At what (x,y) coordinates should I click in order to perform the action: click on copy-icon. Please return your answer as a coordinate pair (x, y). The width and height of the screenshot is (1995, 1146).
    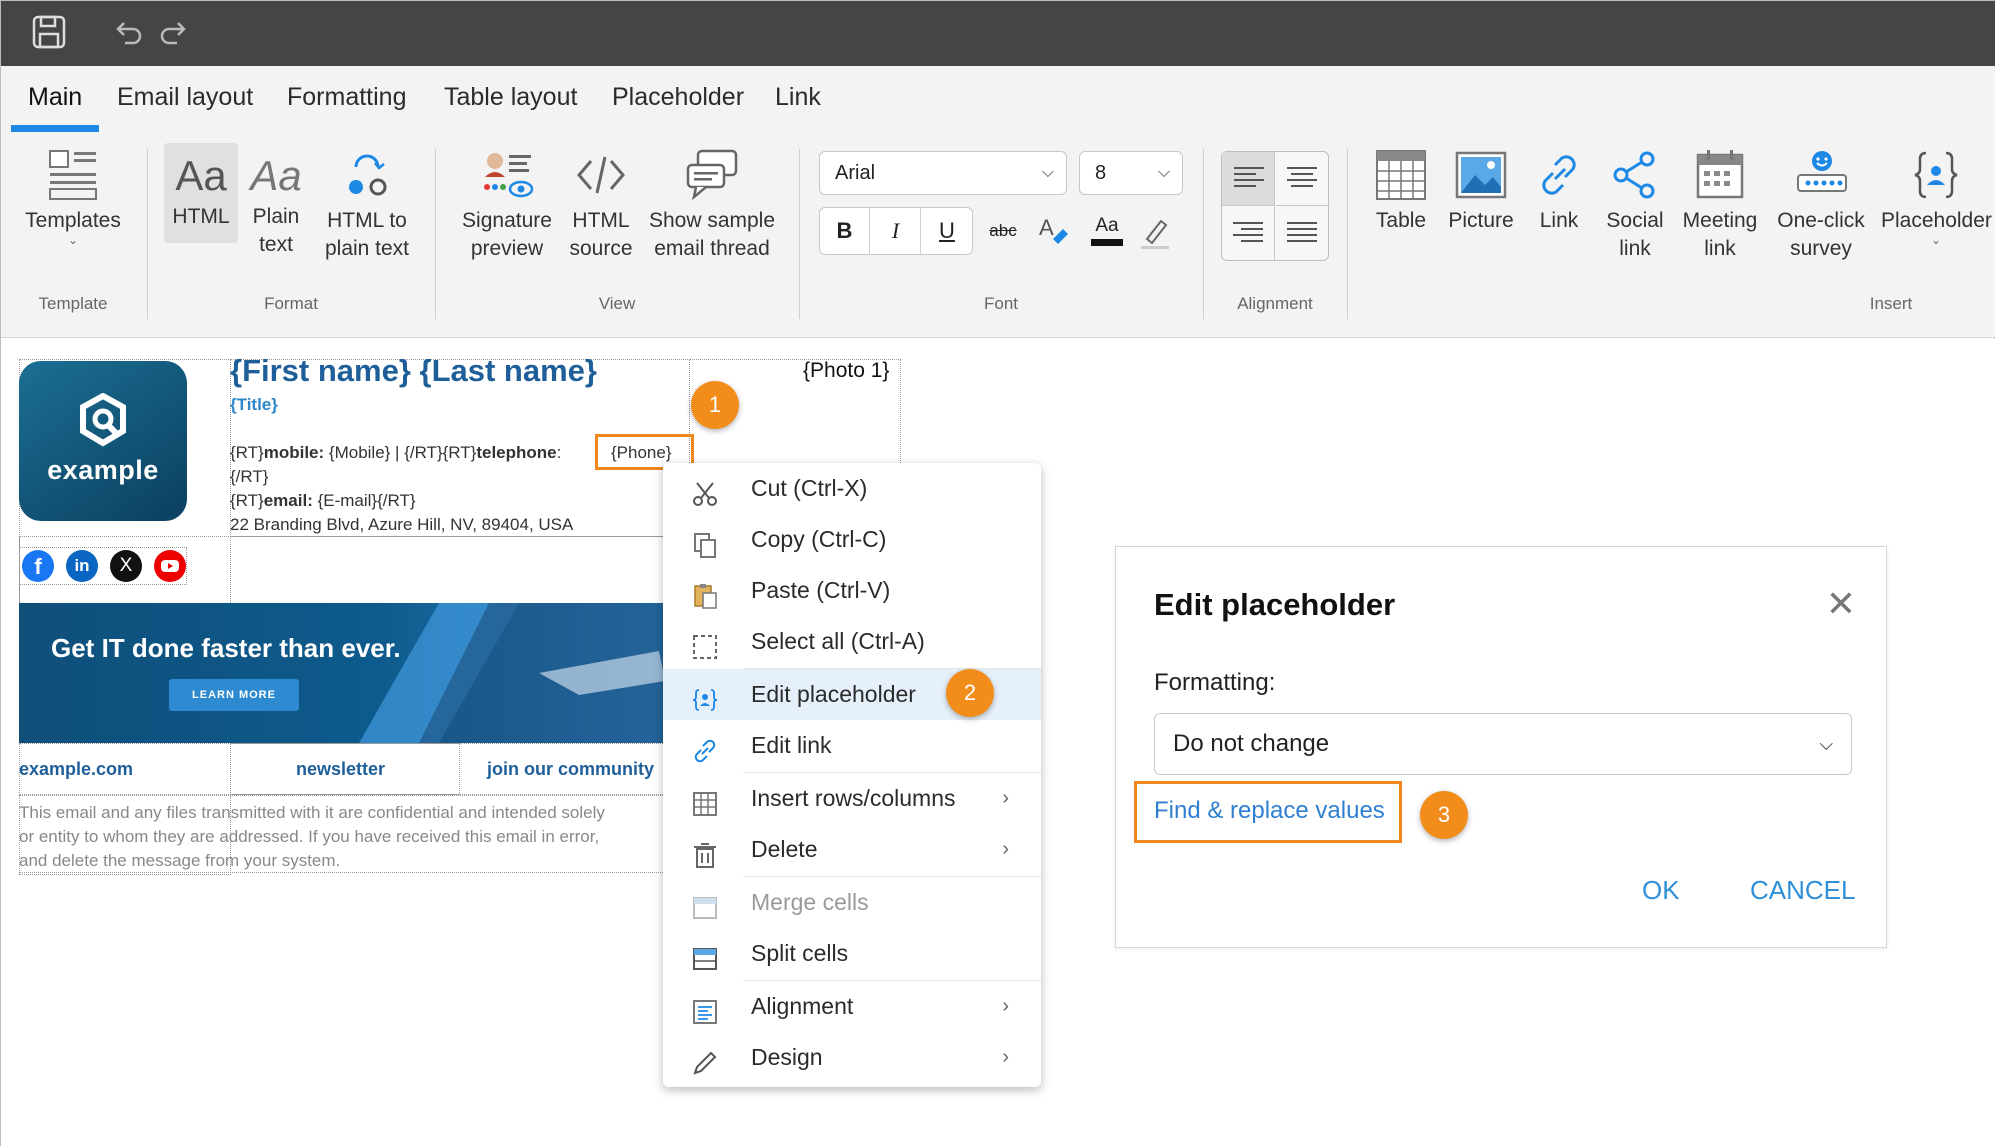
    Looking at the image, I should click on (705, 542).